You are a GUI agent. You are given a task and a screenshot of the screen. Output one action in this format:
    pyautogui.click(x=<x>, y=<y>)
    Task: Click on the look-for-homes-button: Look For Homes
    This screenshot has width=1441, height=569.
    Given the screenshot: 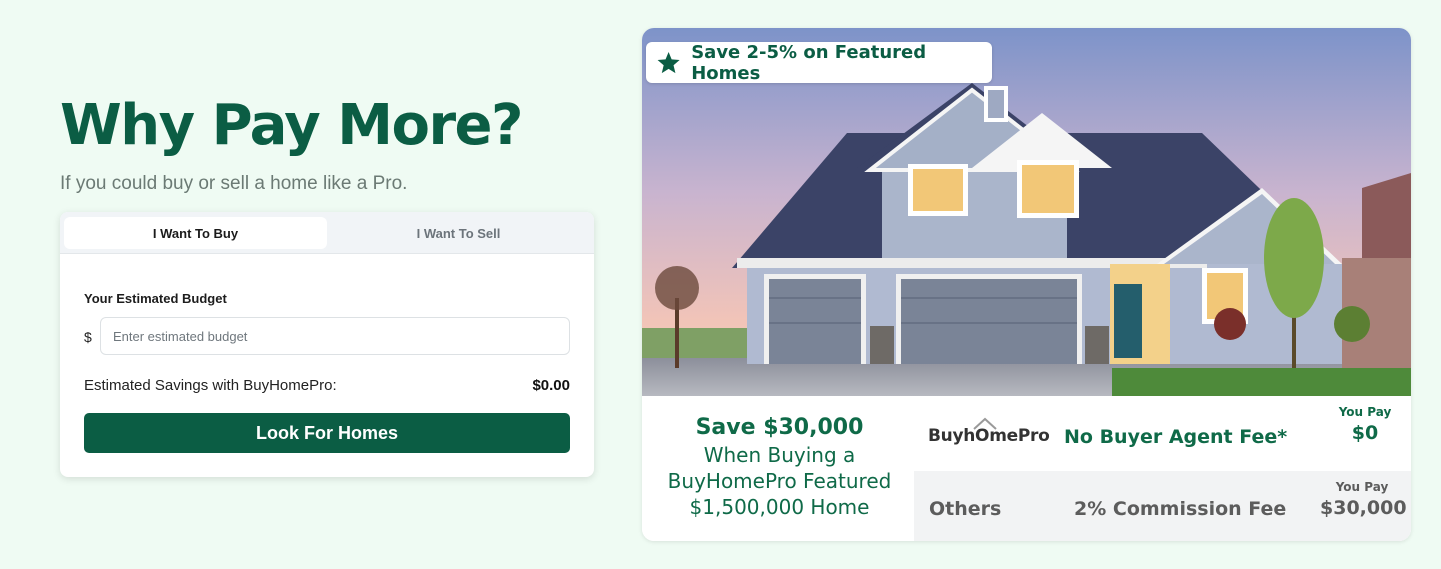 What is the action you would take?
    pyautogui.click(x=327, y=433)
    